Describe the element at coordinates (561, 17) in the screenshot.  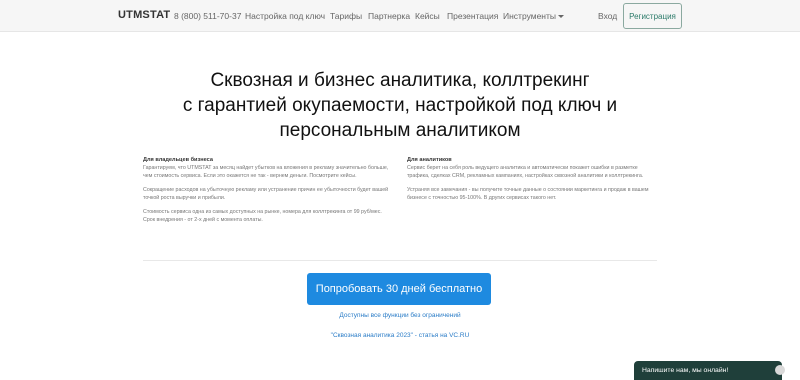
I see `chevron-down-icon` at that location.